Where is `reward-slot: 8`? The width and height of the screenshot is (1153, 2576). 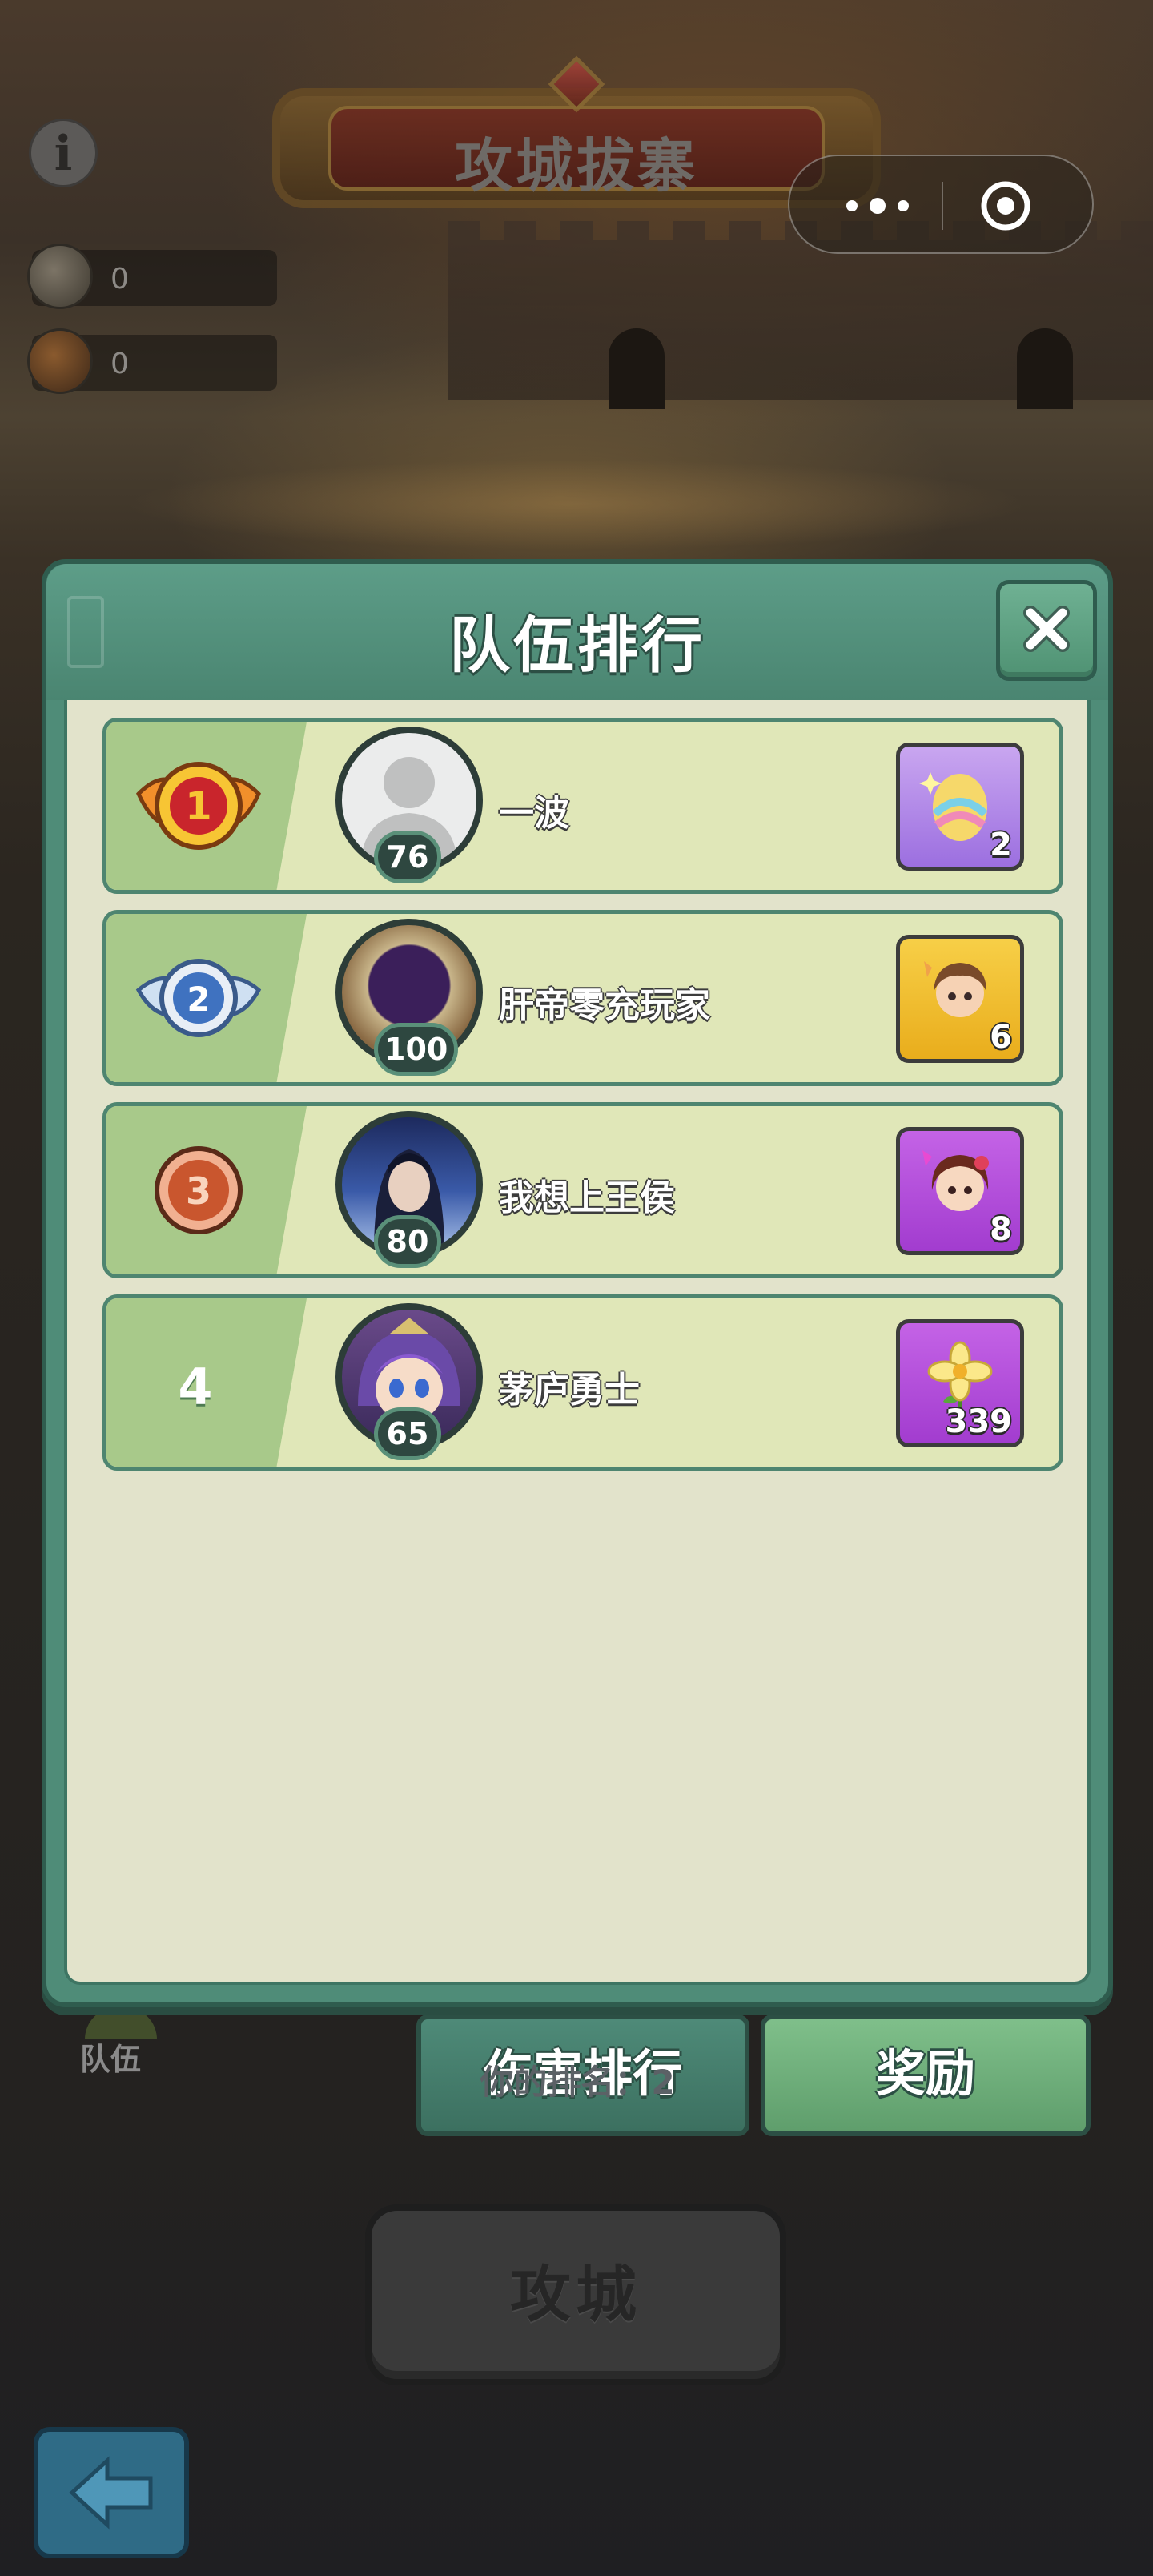 reward-slot: 8 is located at coordinates (960, 1191).